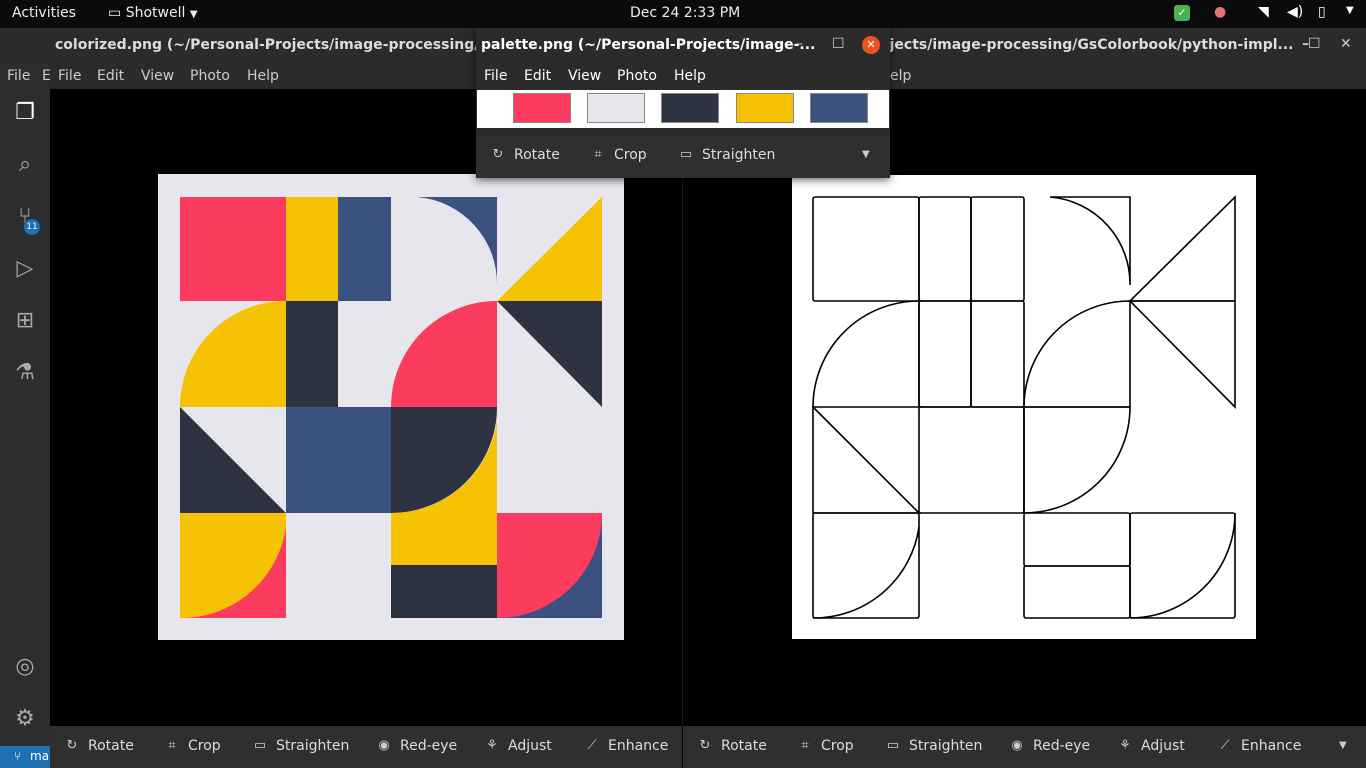  Describe the element at coordinates (25, 165) in the screenshot. I see `search-icon: ⌕` at that location.